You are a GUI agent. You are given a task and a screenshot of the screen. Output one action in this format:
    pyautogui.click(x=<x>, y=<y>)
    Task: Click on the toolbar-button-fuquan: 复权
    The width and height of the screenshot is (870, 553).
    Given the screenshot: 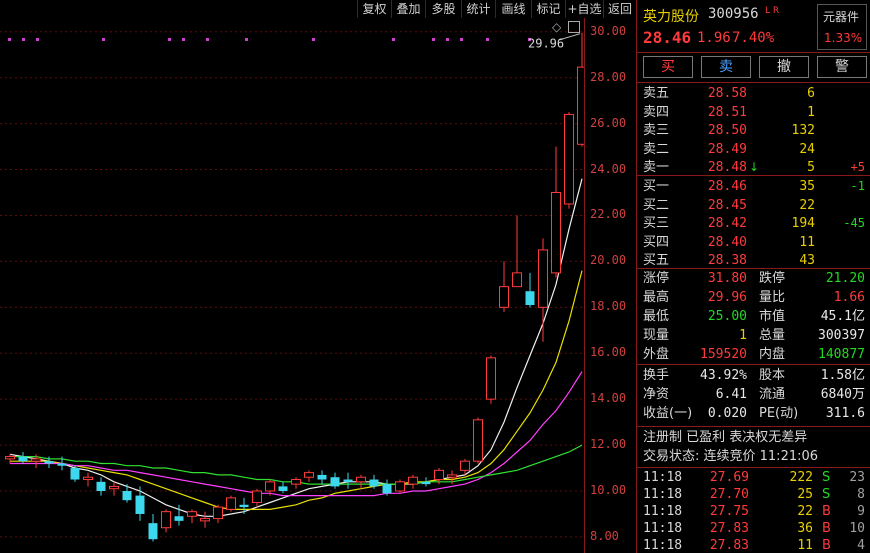 What is the action you would take?
    pyautogui.click(x=374, y=9)
    